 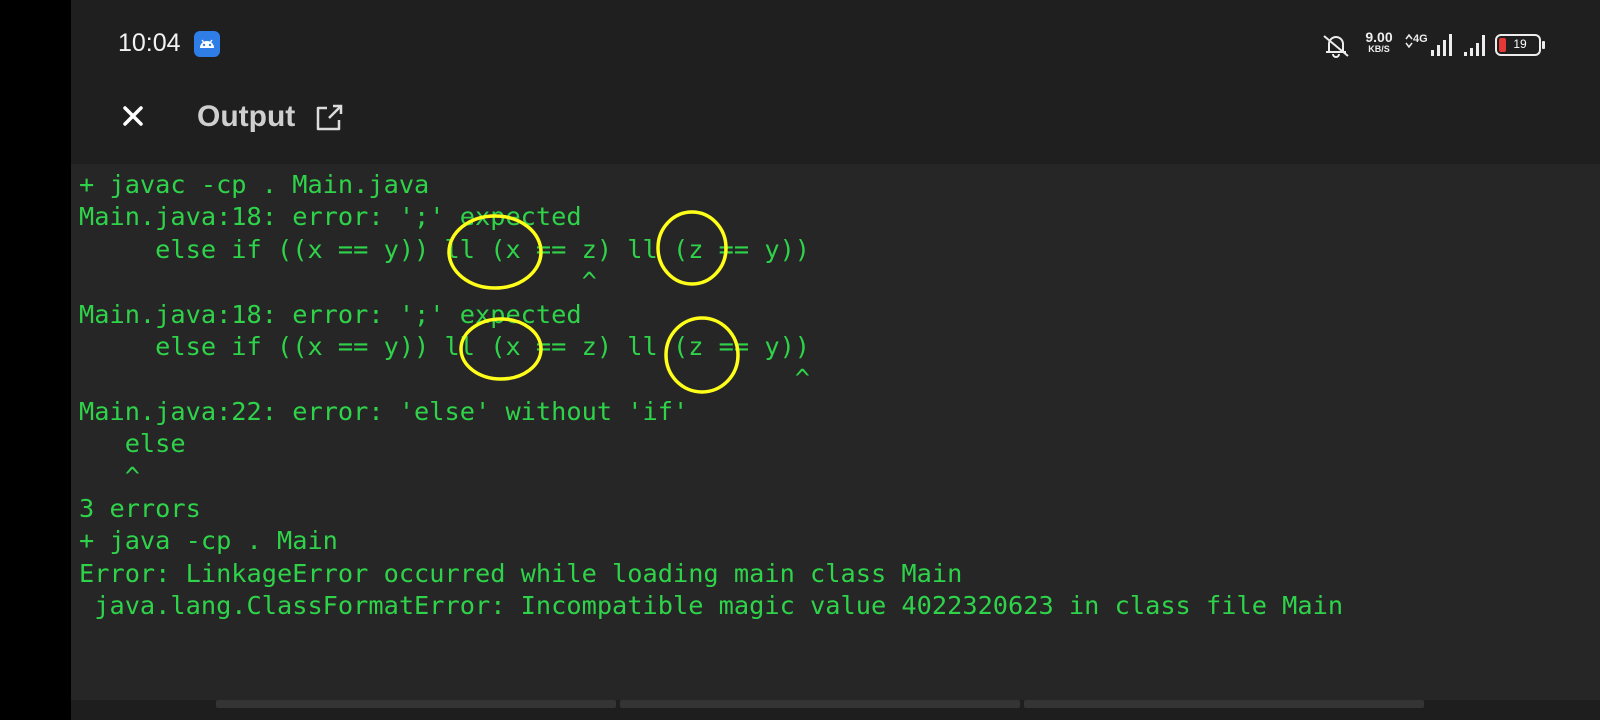 I want to click on console-line: Main.java:22: error: 'else' without 'if', so click(x=384, y=411).